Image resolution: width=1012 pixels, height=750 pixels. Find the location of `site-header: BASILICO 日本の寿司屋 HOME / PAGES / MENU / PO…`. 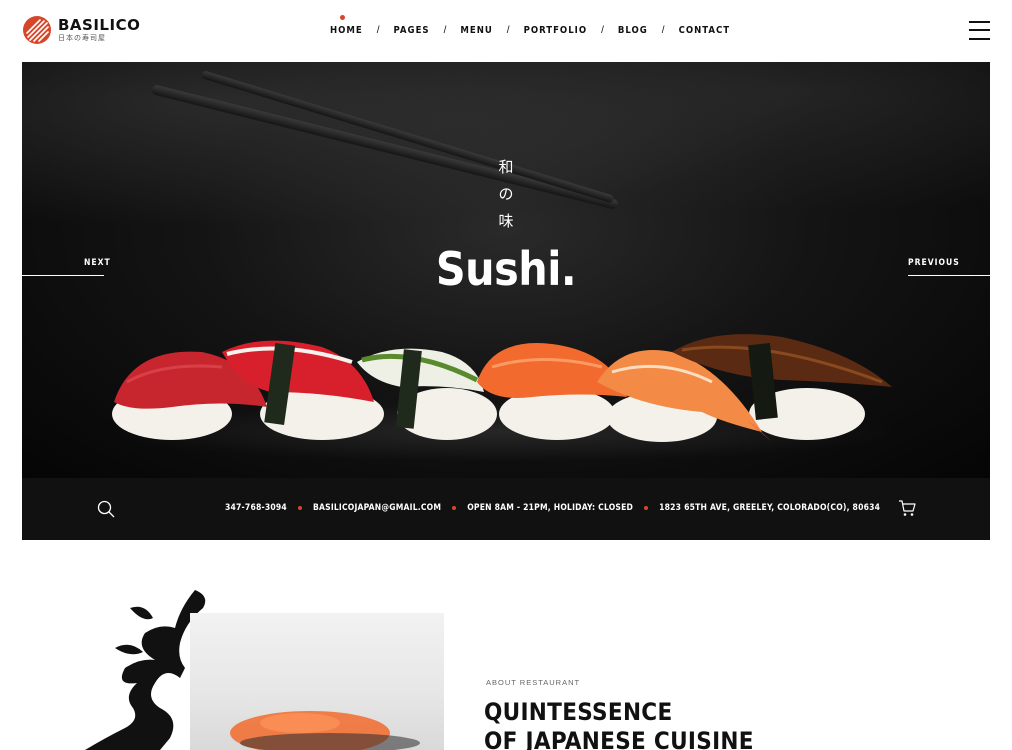

site-header: BASILICO 日本の寿司屋 HOME / PAGES / MENU / PO… is located at coordinates (506, 31).